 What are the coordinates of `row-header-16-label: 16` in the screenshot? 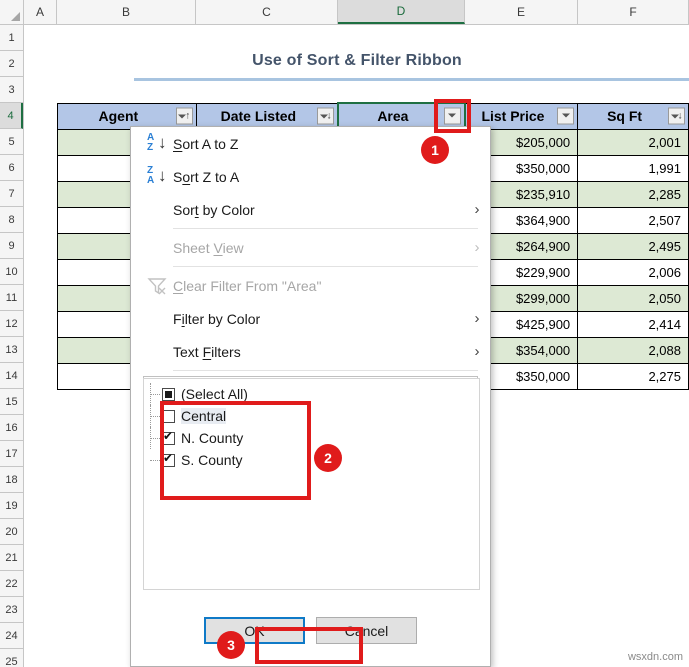 It's located at (11, 427).